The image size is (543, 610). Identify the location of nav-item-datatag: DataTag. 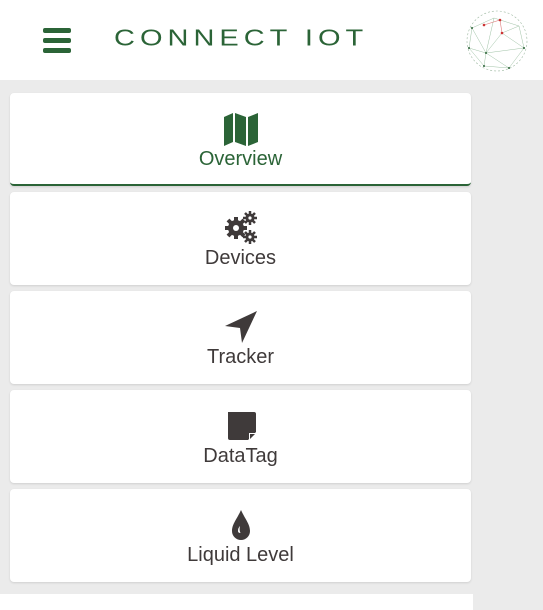
(240, 436).